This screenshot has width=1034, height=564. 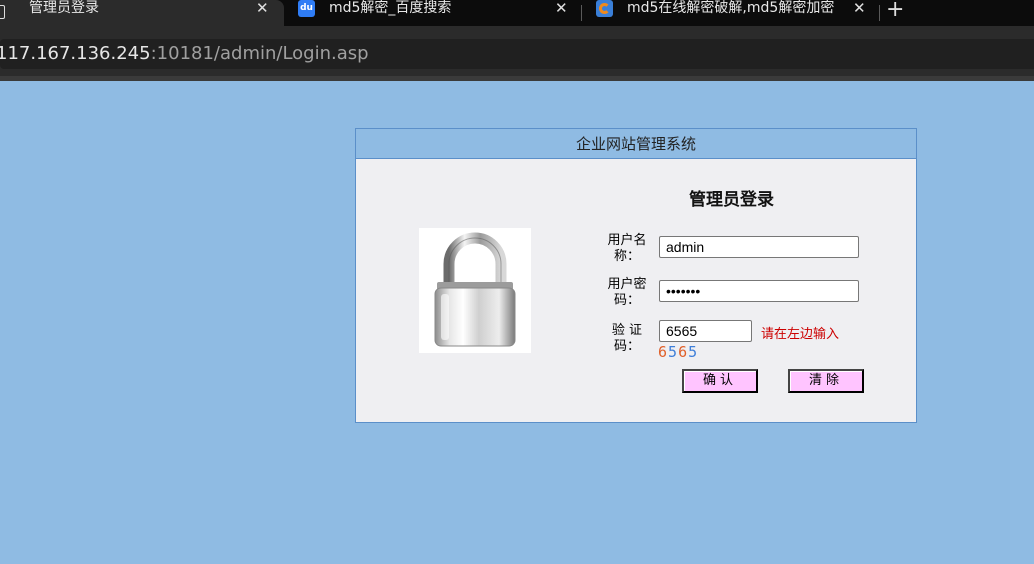 I want to click on captcha-image: 6565, so click(x=678, y=352).